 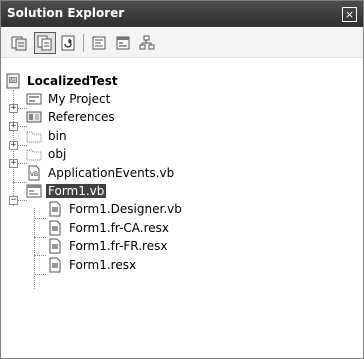 I want to click on expand-obj: +, so click(x=13, y=163).